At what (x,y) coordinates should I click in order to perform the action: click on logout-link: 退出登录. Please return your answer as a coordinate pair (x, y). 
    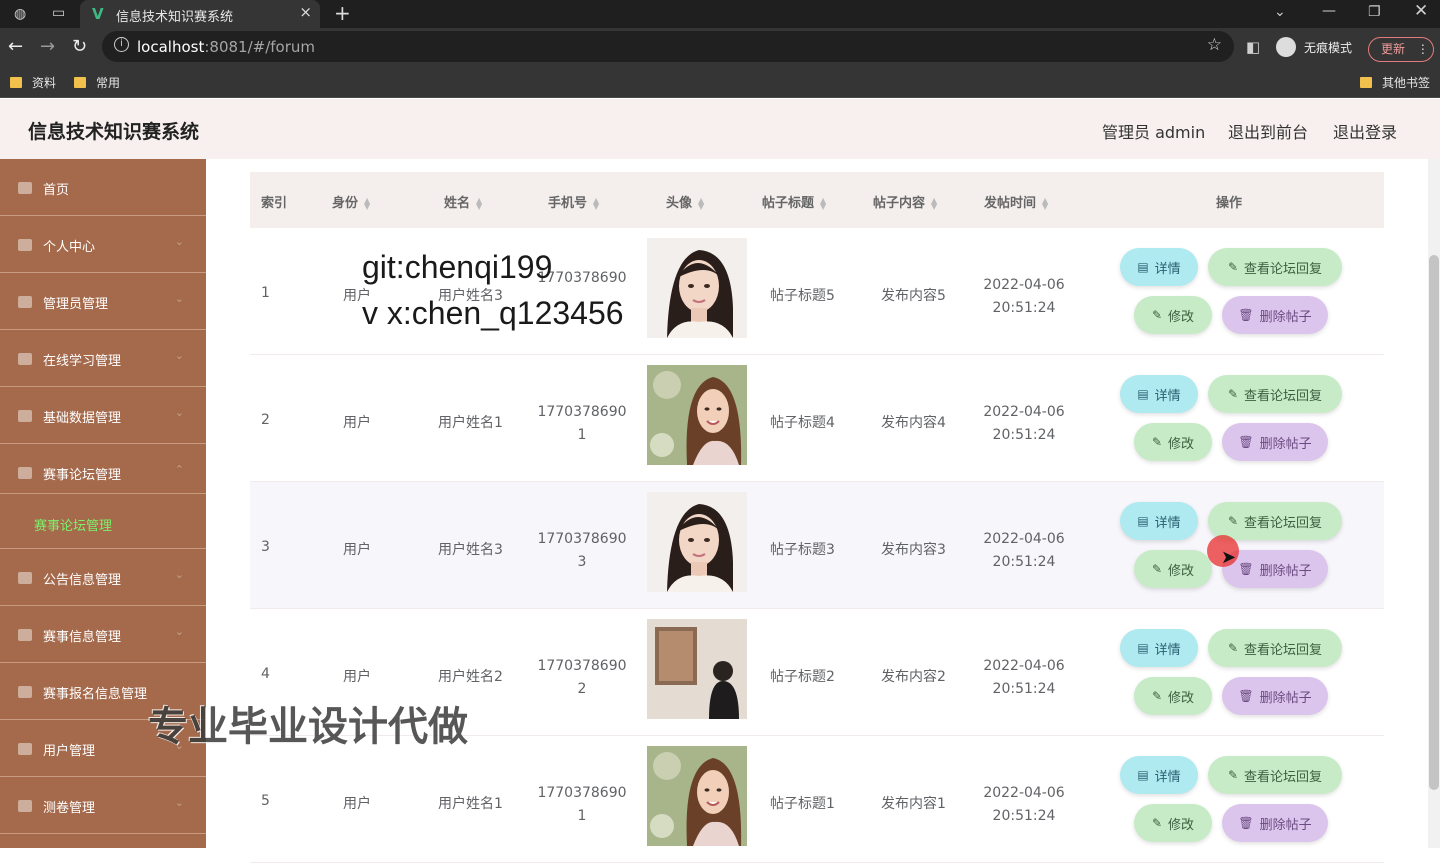
    Looking at the image, I should click on (1365, 131).